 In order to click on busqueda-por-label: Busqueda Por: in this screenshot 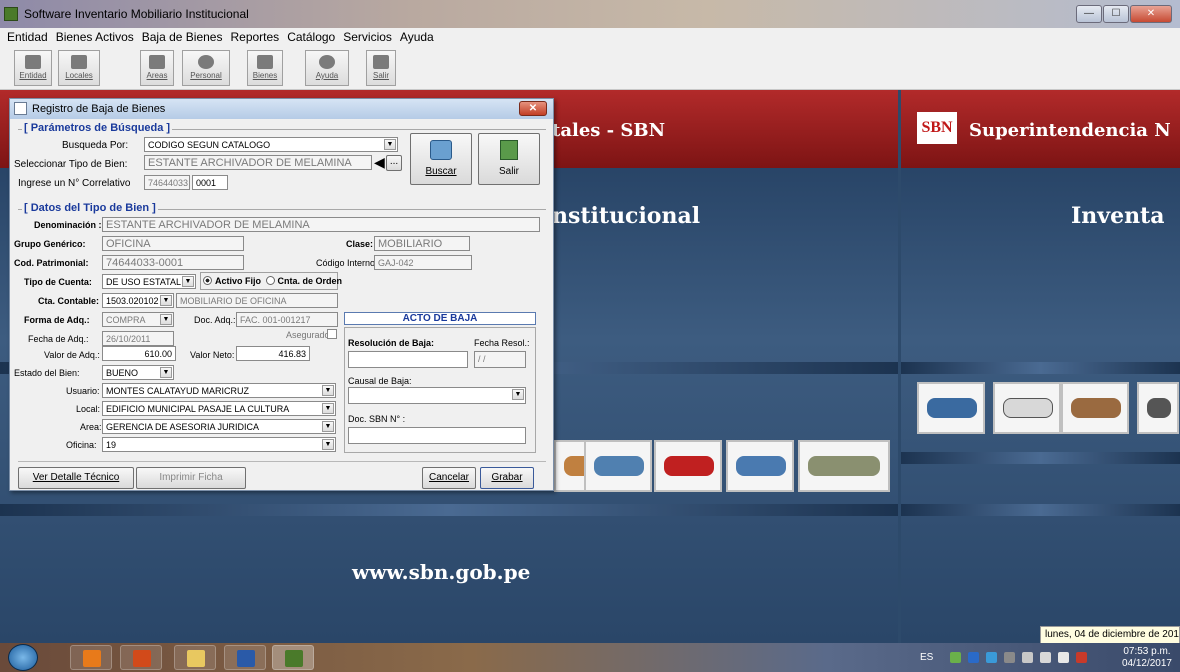, I will do `click(95, 145)`.